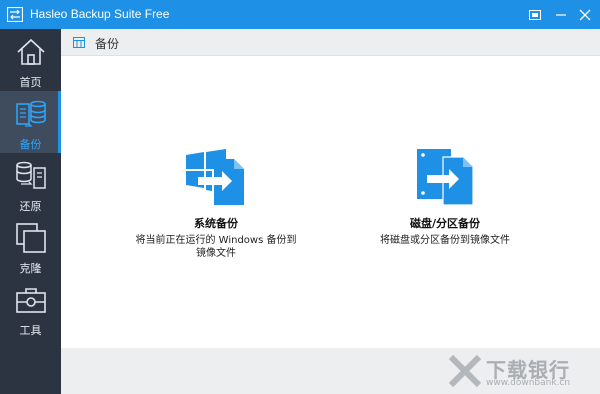 The width and height of the screenshot is (600, 394). What do you see at coordinates (30, 144) in the screenshot?
I see `sidebar-item-label: 备份` at bounding box center [30, 144].